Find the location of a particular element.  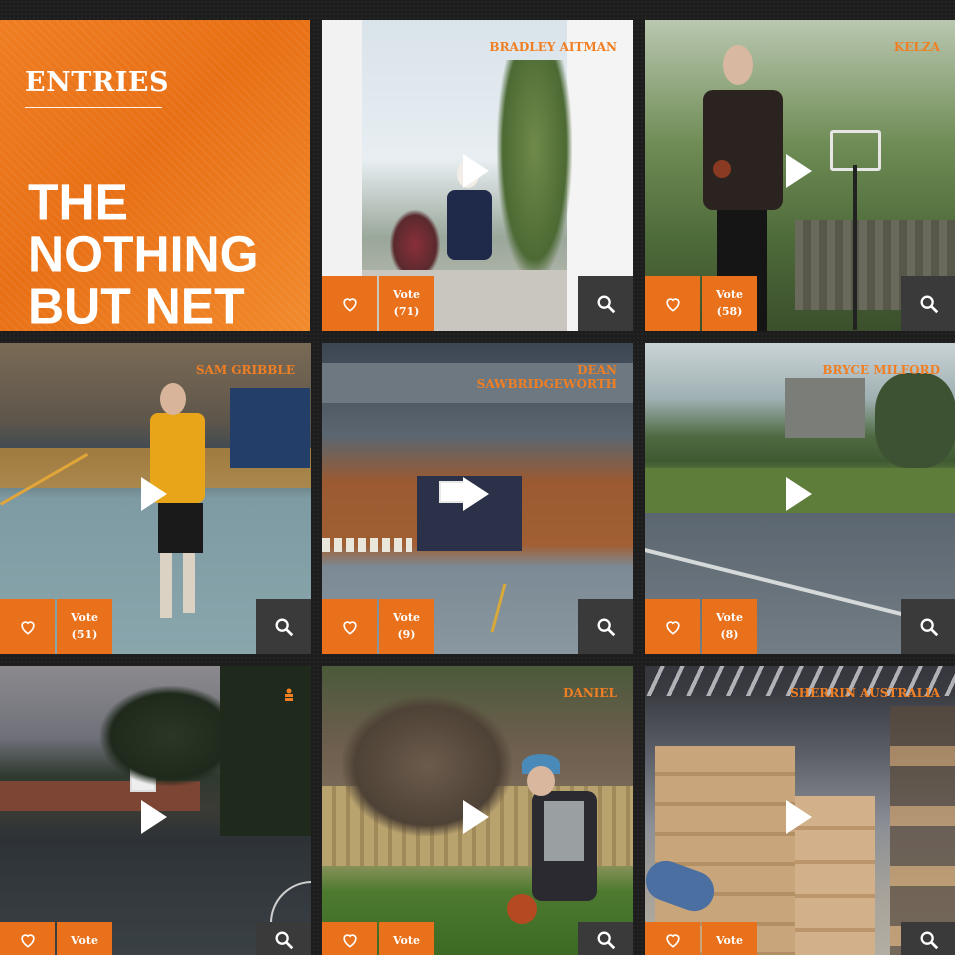

entry-card: SAM GRIBBLE Vote (51) is located at coordinates (155, 498).